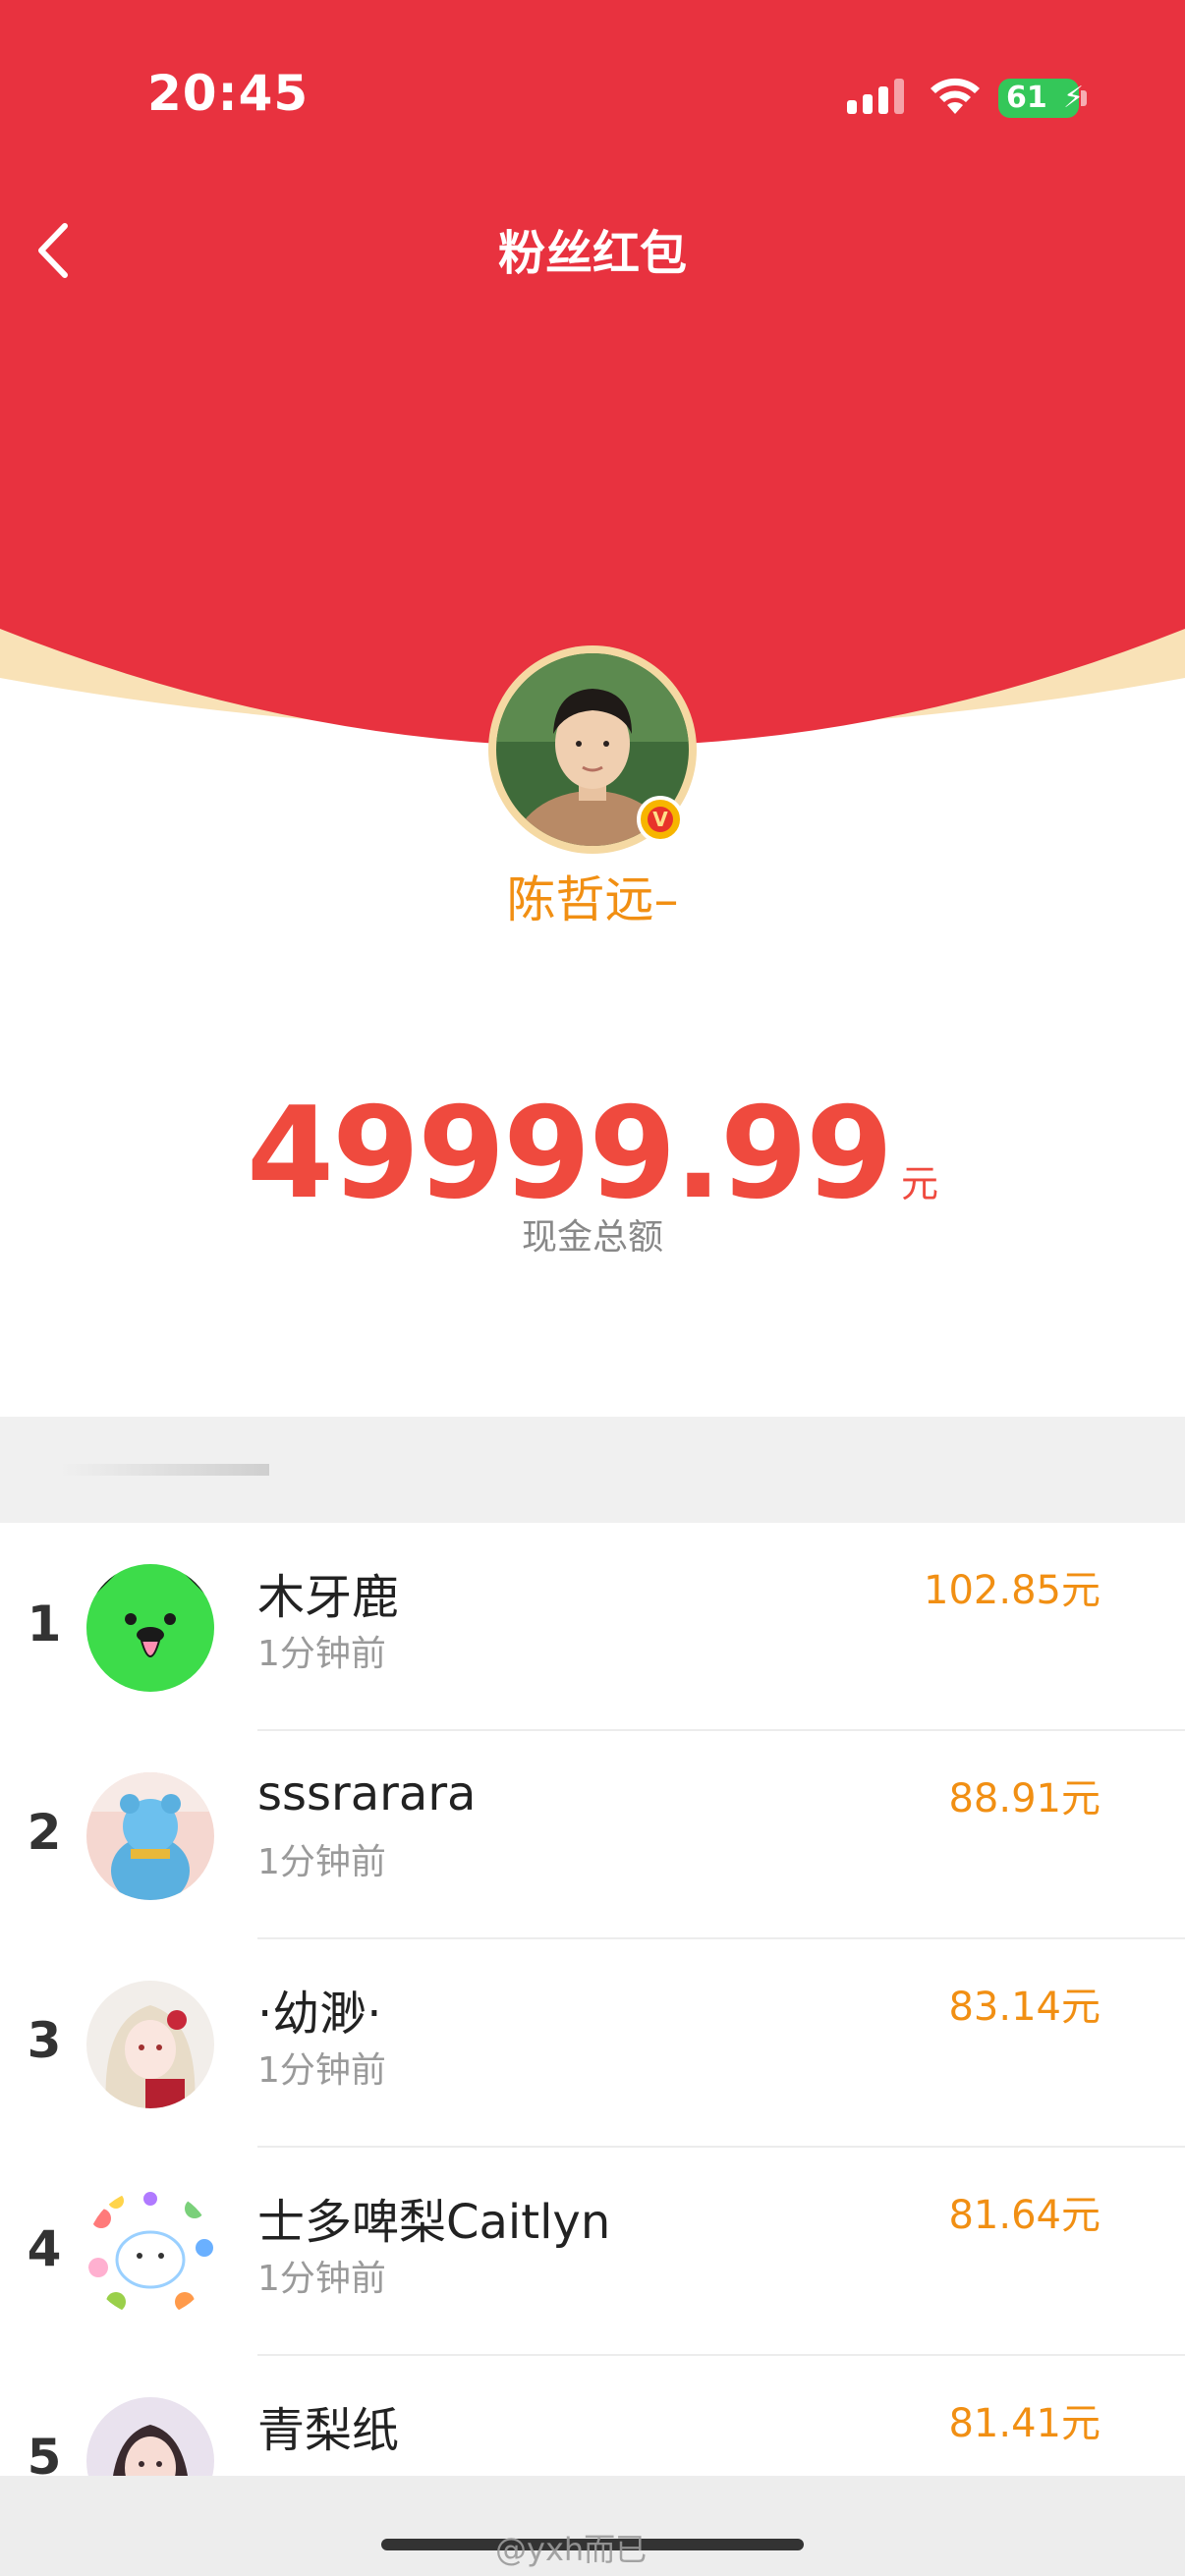  What do you see at coordinates (592, 2252) in the screenshot?
I see `list-item: 4 士多啤梨Caitlyn 1分钟前 81.64元` at bounding box center [592, 2252].